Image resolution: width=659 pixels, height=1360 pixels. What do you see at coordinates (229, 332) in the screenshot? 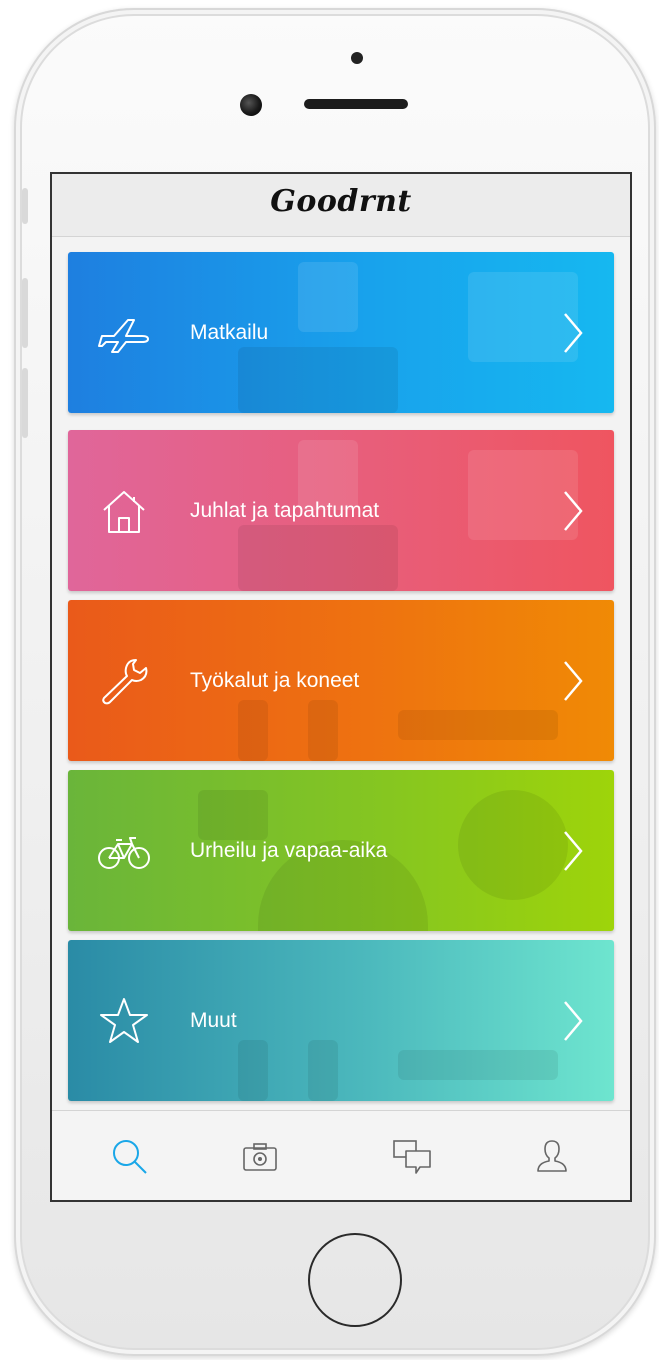
I see `category-label: Matkailu` at bounding box center [229, 332].